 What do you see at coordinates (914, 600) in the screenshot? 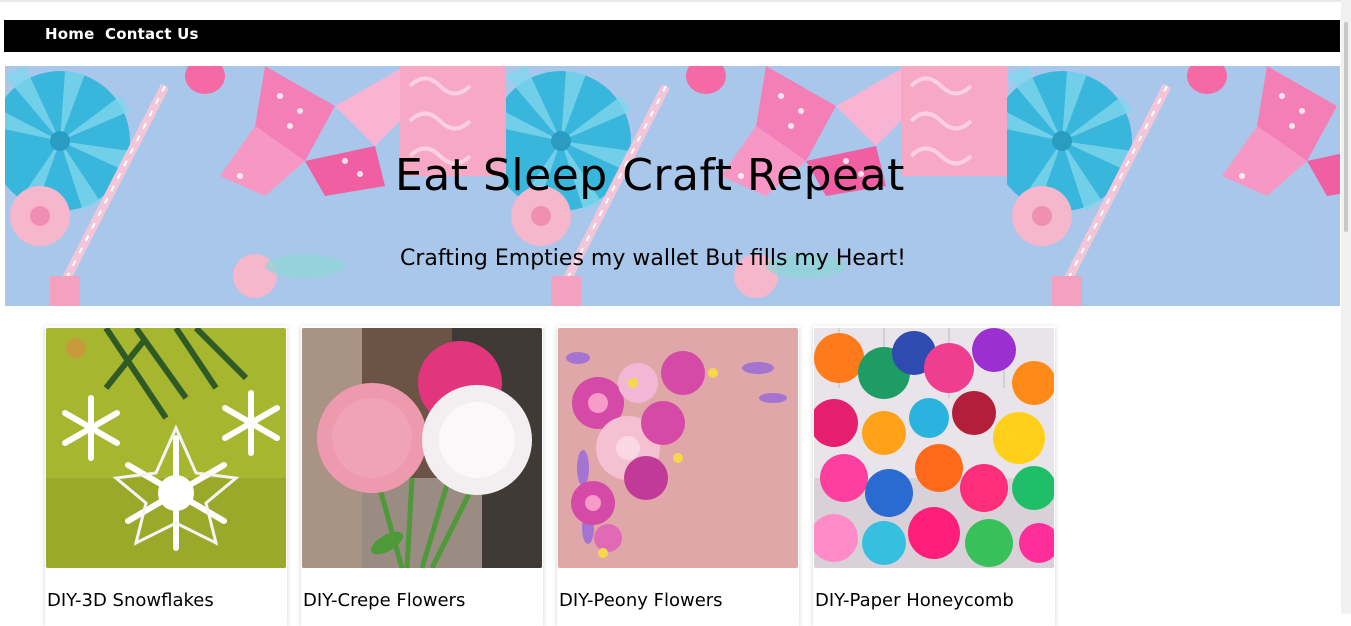
I see `card-title: DIY-Paper Honeycomb` at bounding box center [914, 600].